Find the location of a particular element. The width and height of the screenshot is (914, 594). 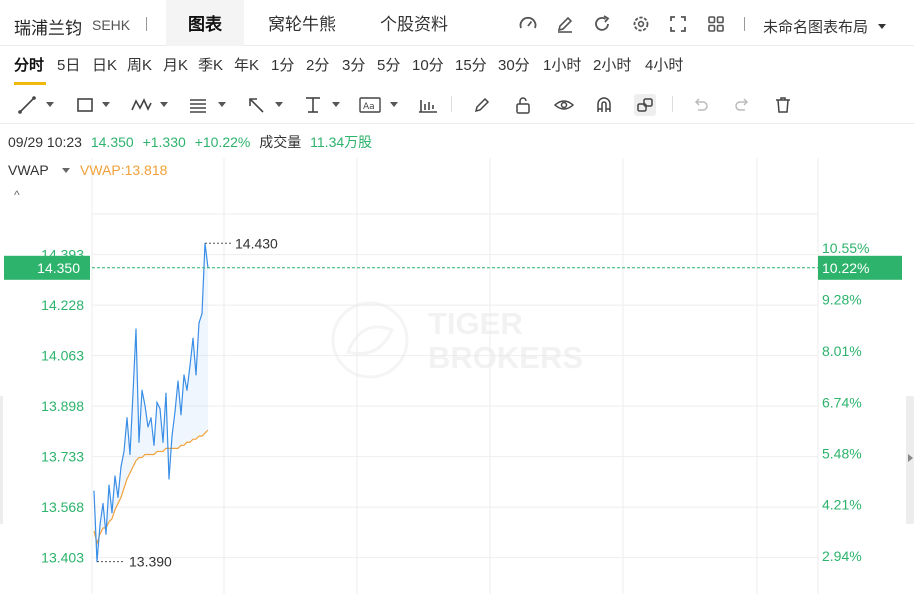

left-tick-label: 14.063 is located at coordinates (62, 356).